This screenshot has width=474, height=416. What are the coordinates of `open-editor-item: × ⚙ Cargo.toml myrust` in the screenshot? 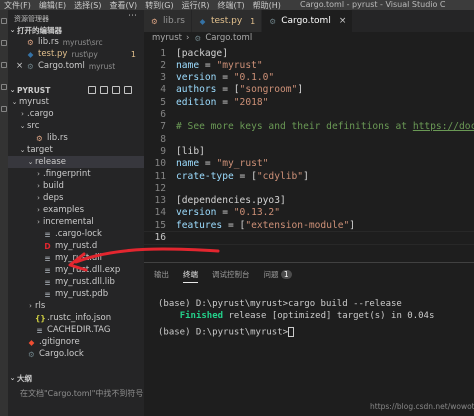 It's located at (76, 66).